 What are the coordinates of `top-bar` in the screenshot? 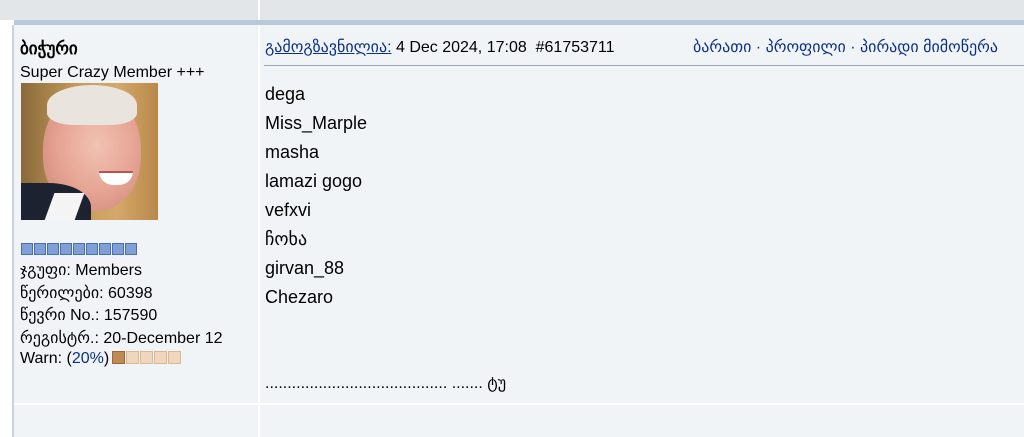 It's located at (512, 10).